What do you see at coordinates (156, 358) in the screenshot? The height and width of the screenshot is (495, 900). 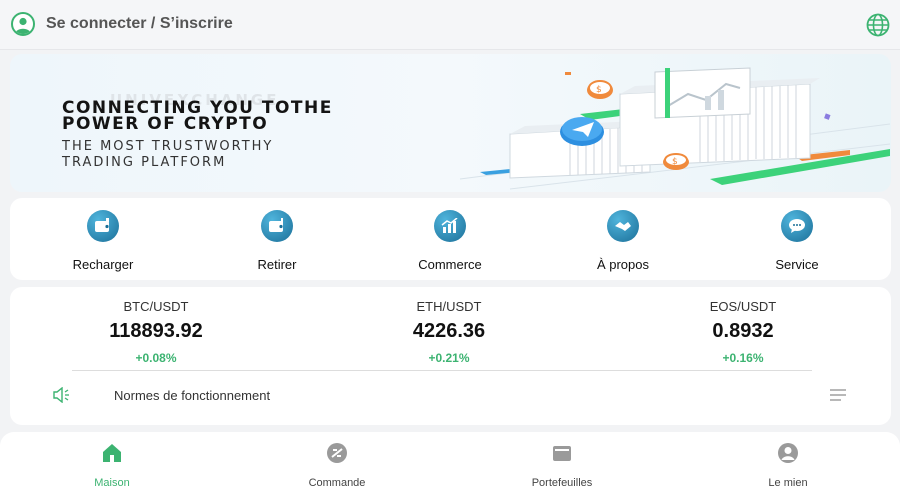 I see `ticker-change: +0.08%` at bounding box center [156, 358].